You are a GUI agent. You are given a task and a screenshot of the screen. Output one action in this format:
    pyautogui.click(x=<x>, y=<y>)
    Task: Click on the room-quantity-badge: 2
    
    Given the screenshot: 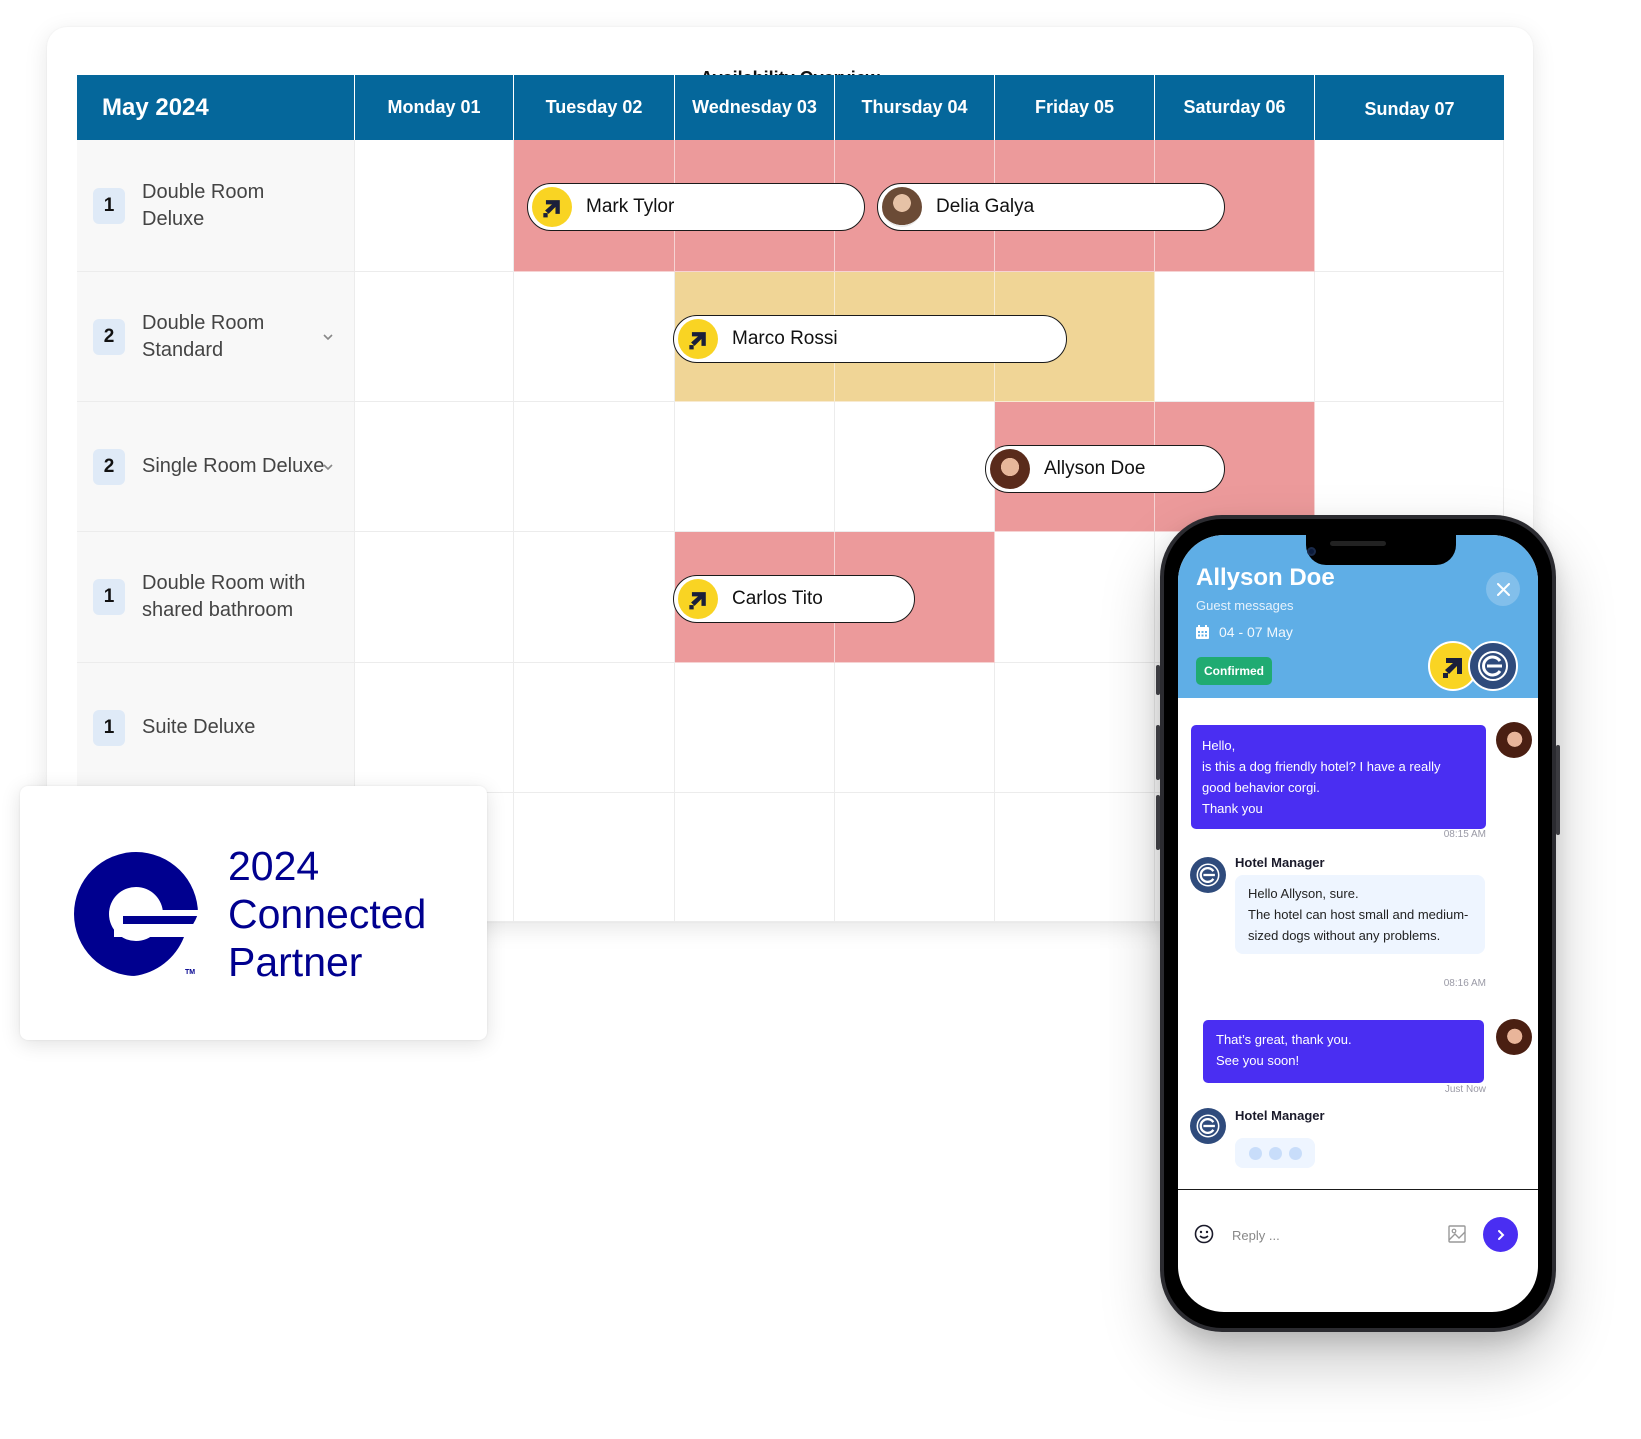 What is the action you would take?
    pyautogui.click(x=109, y=466)
    